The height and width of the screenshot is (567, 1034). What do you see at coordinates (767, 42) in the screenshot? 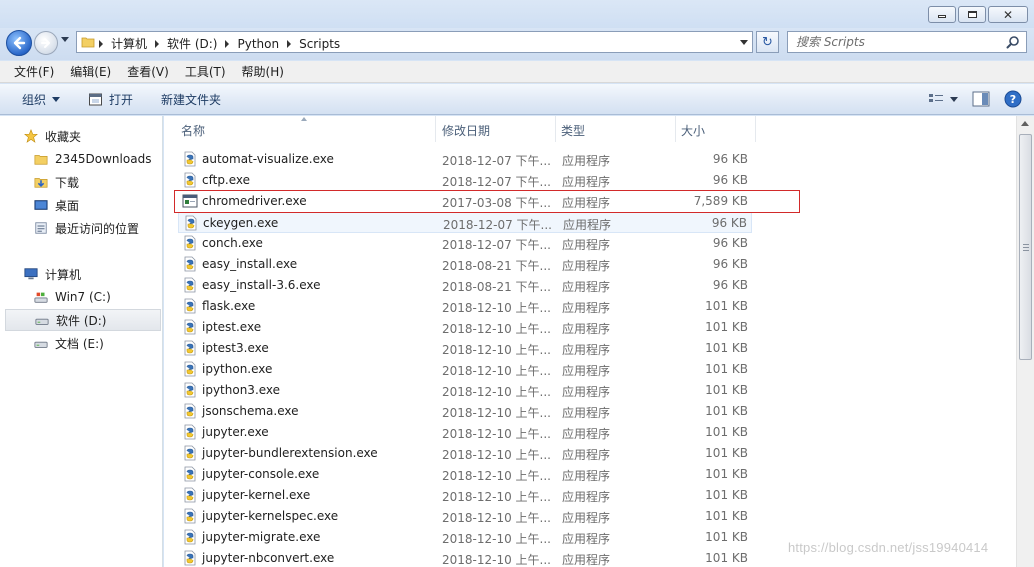
I see `refresh-button: ↻` at bounding box center [767, 42].